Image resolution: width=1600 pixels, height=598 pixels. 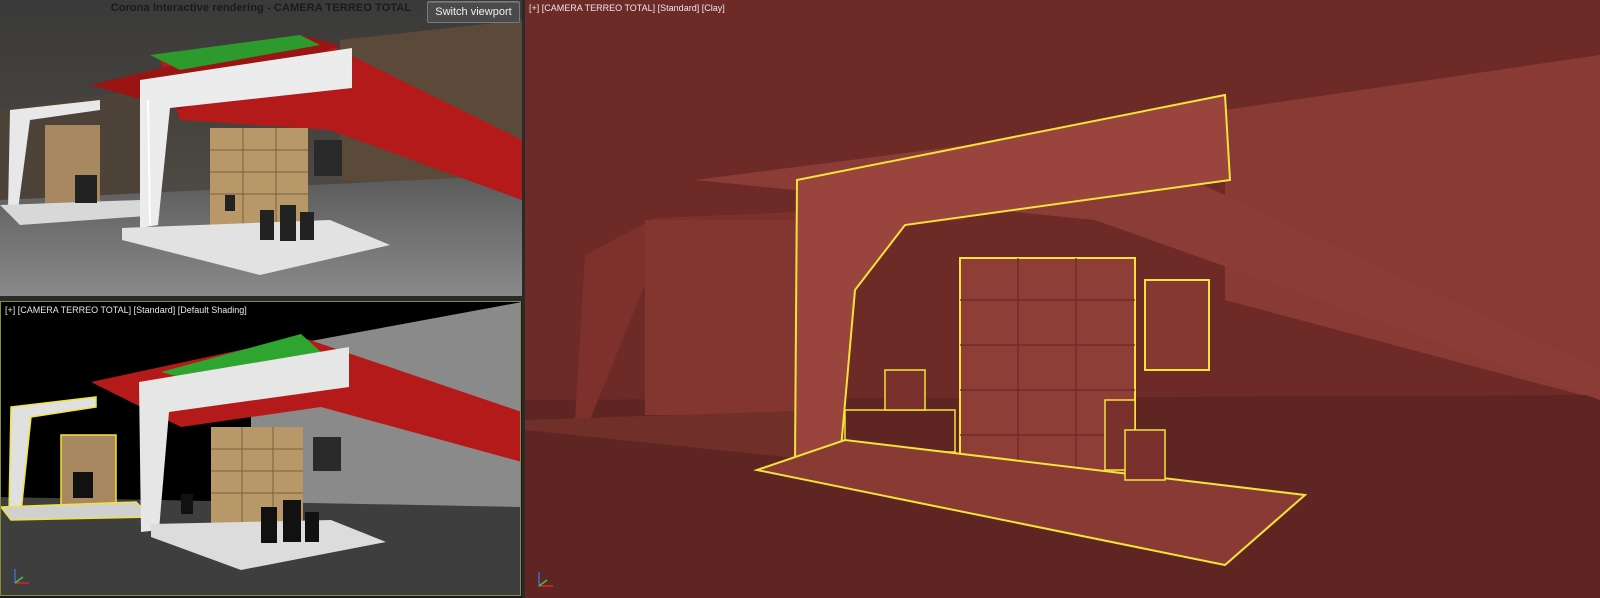 What do you see at coordinates (473, 12) in the screenshot?
I see `switch-viewport-button: Switch viewport` at bounding box center [473, 12].